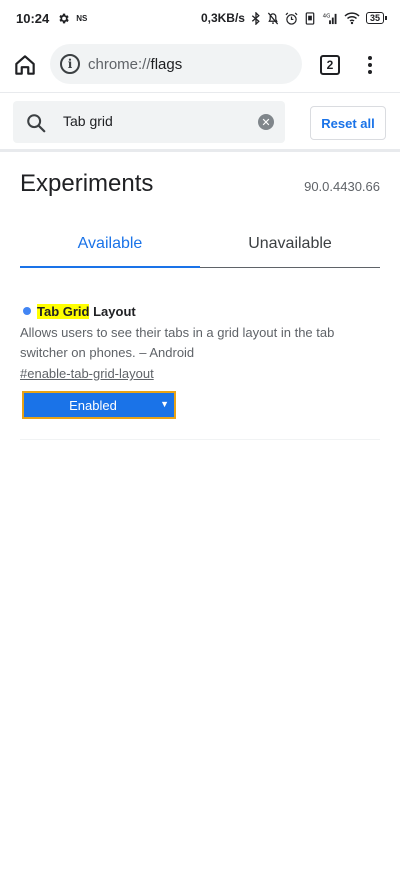 This screenshot has width=400, height=889. What do you see at coordinates (266, 122) in the screenshot?
I see `clear-icon: ✕` at bounding box center [266, 122].